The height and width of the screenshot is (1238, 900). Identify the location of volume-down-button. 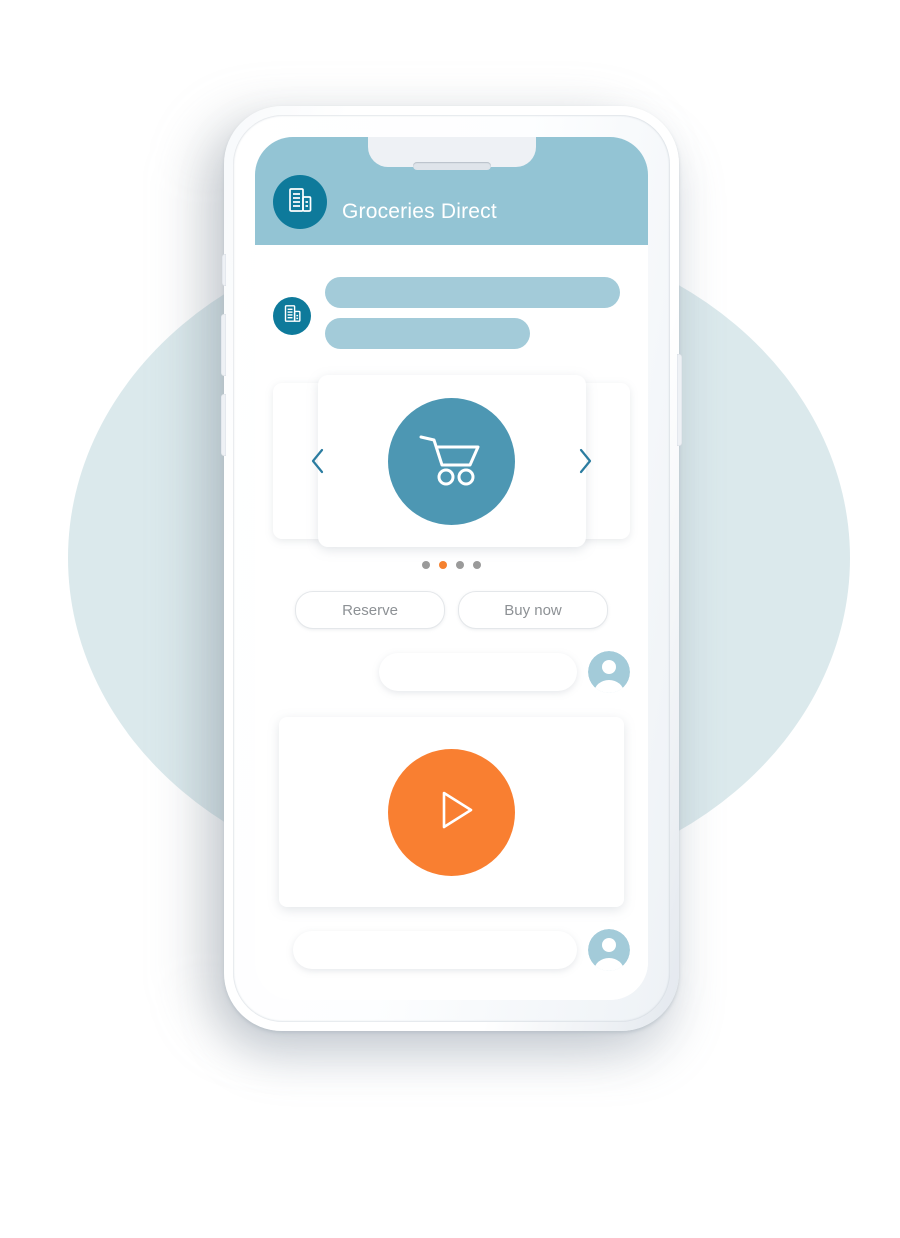
(223, 425).